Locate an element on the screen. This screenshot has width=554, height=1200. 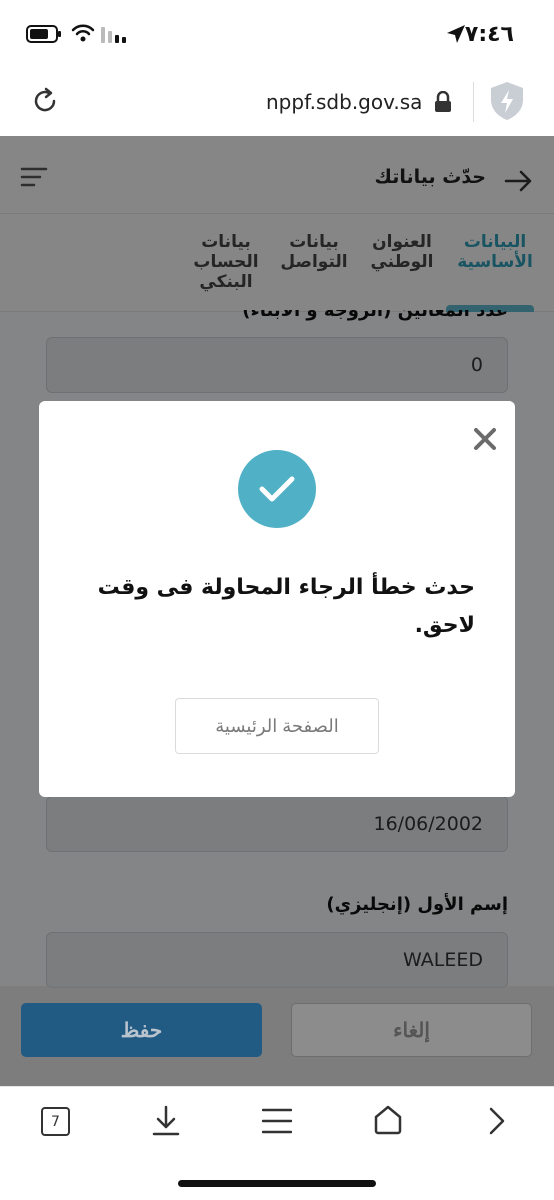
wifi-icon is located at coordinates (83, 35).